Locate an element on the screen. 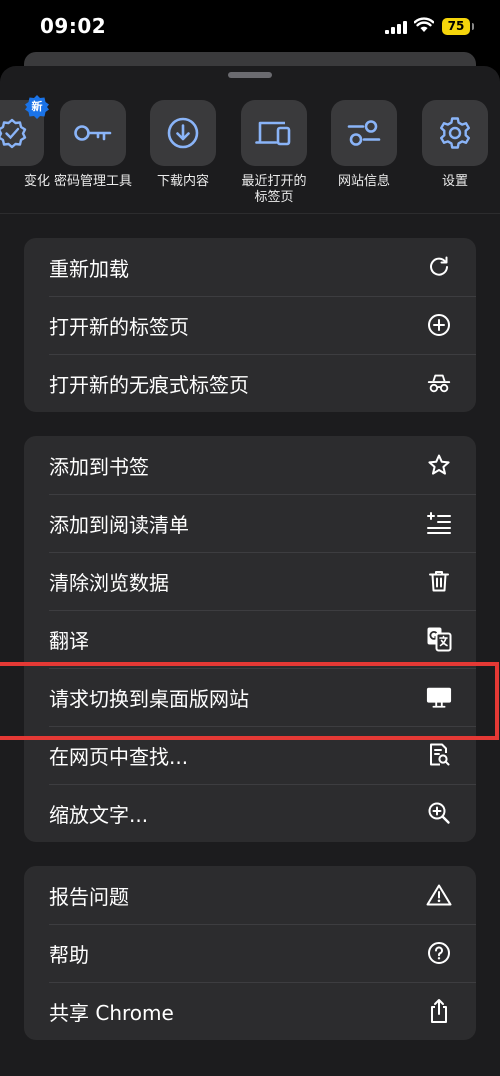 The width and height of the screenshot is (500, 1076). share-icon is located at coordinates (439, 1011).